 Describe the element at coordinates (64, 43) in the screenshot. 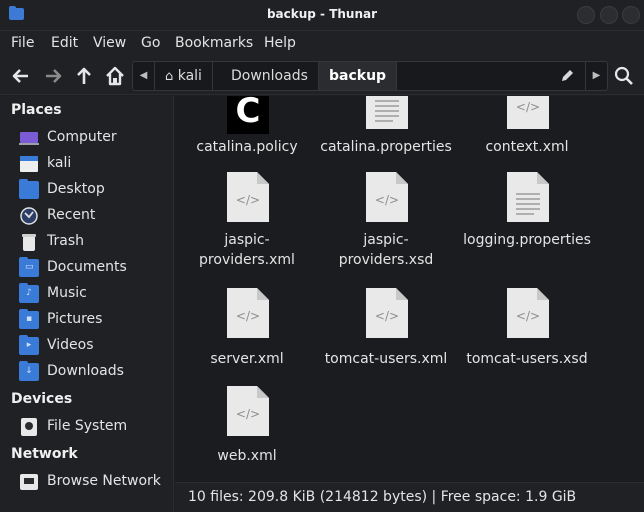

I see `menu-edit: Edit` at that location.